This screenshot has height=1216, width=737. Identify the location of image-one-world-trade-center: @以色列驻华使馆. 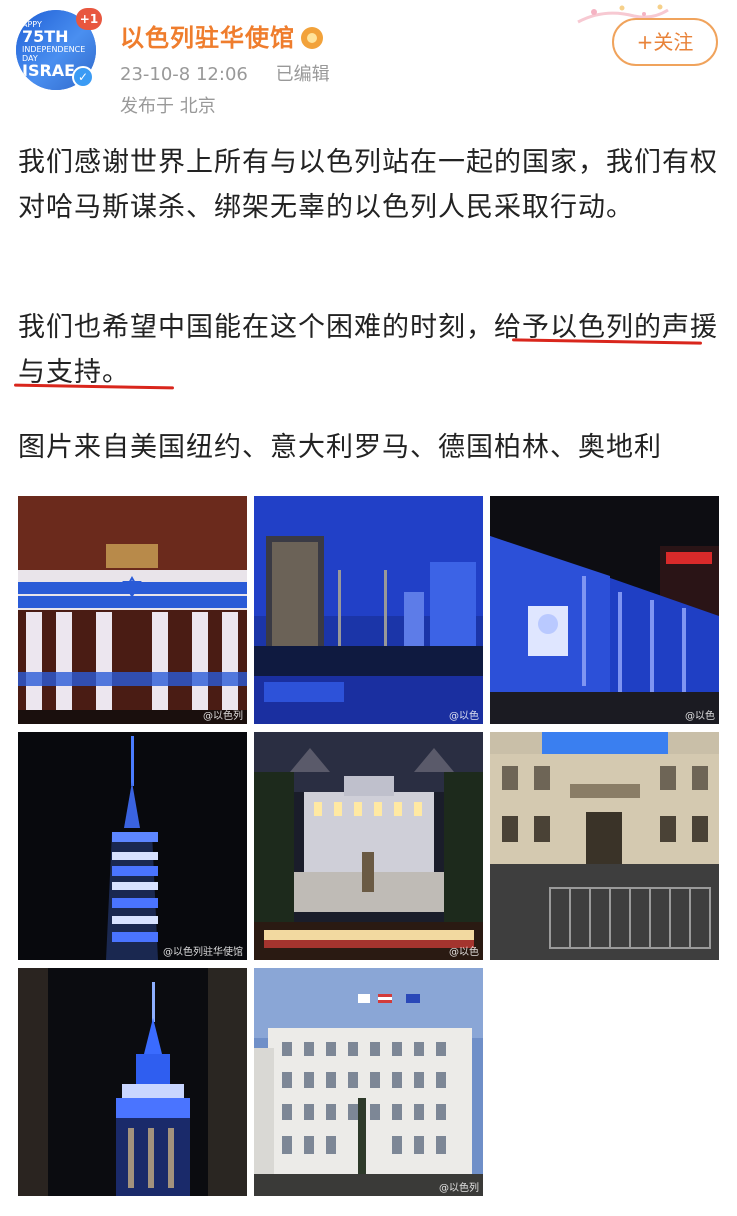
(132, 846).